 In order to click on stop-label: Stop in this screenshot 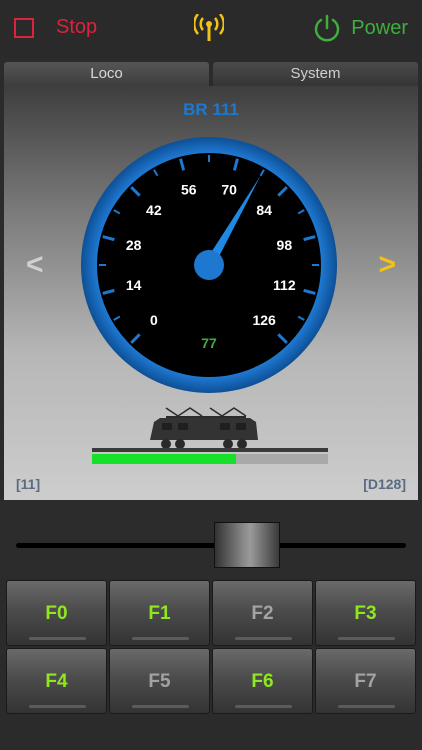, I will do `click(77, 27)`.